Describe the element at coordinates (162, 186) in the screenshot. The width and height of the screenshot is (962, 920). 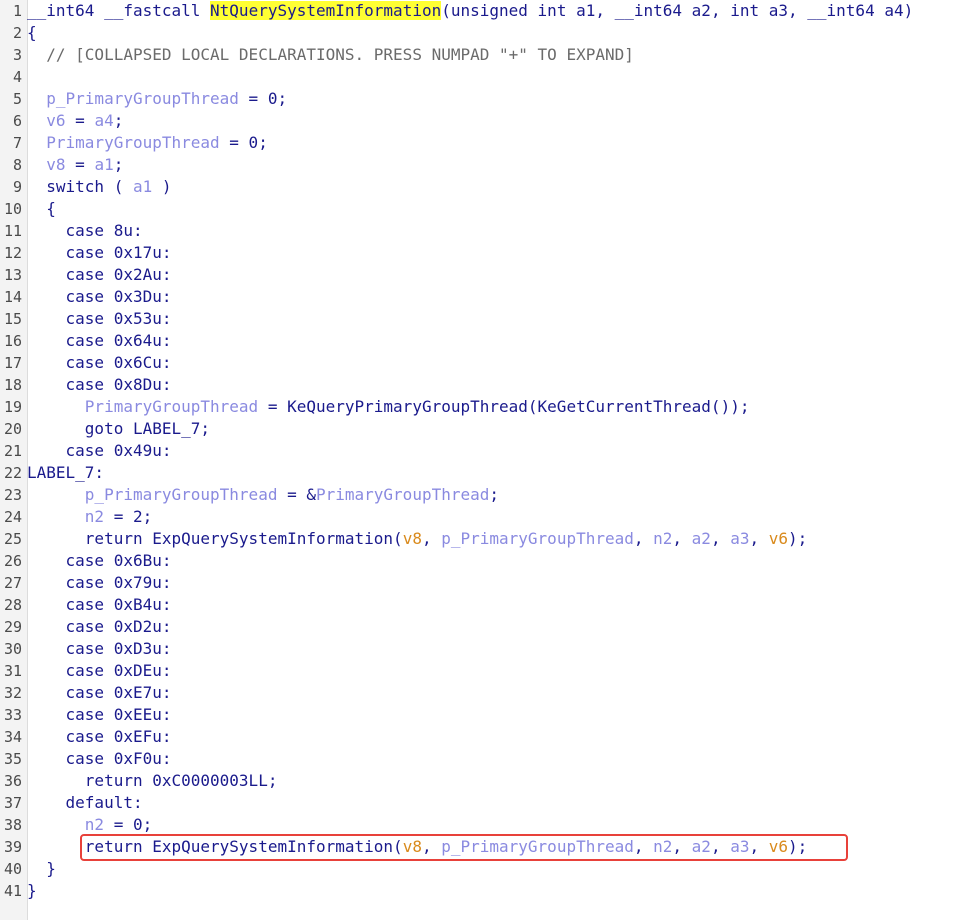
I see `code-token: )` at that location.